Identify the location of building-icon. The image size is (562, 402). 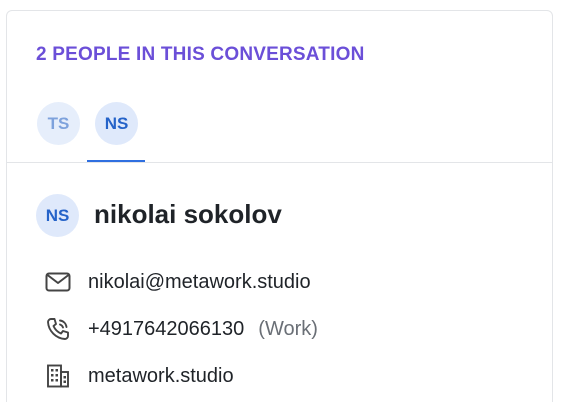
(58, 376).